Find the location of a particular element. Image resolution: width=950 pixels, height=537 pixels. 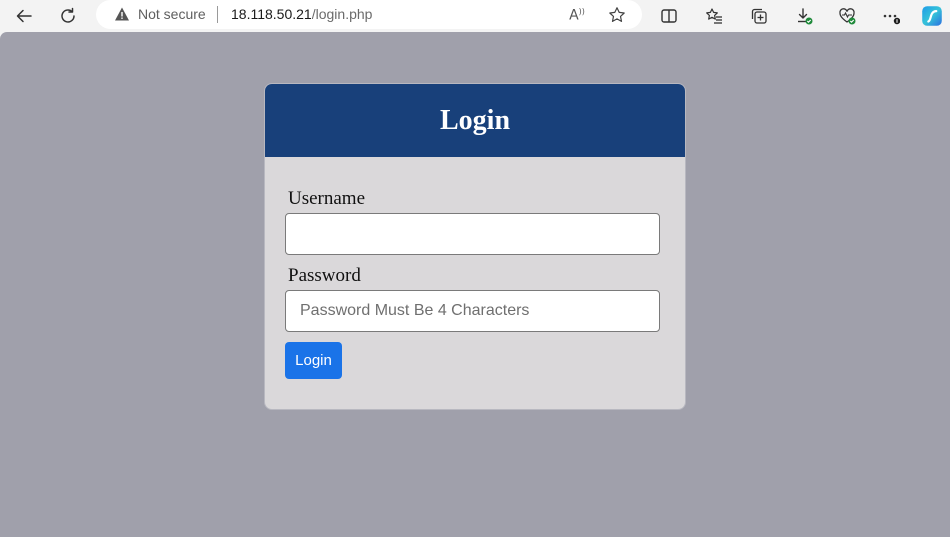

read-aloud-button: A)) is located at coordinates (577, 15).